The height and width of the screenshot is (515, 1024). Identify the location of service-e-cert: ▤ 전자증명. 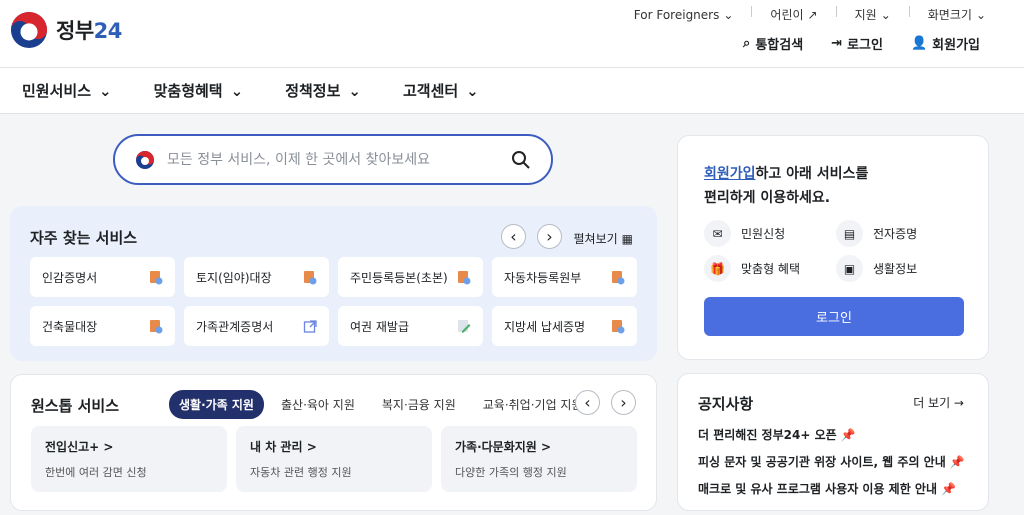
(876, 233).